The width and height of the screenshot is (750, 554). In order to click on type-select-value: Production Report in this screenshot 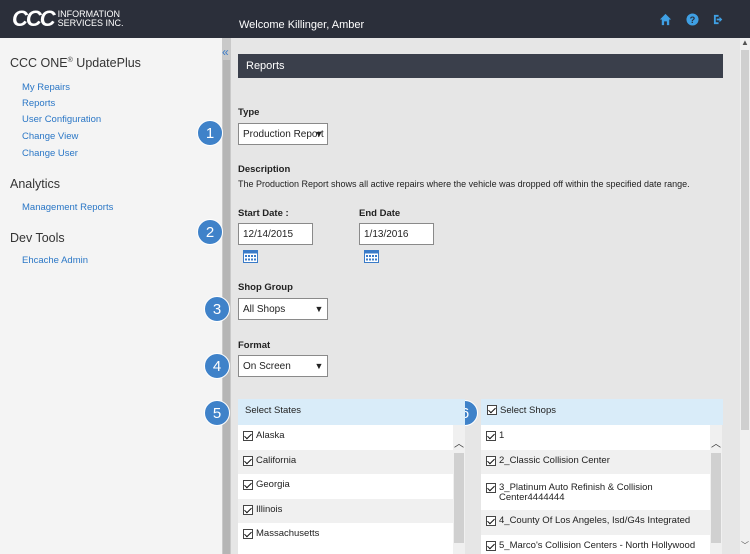, I will do `click(283, 134)`.